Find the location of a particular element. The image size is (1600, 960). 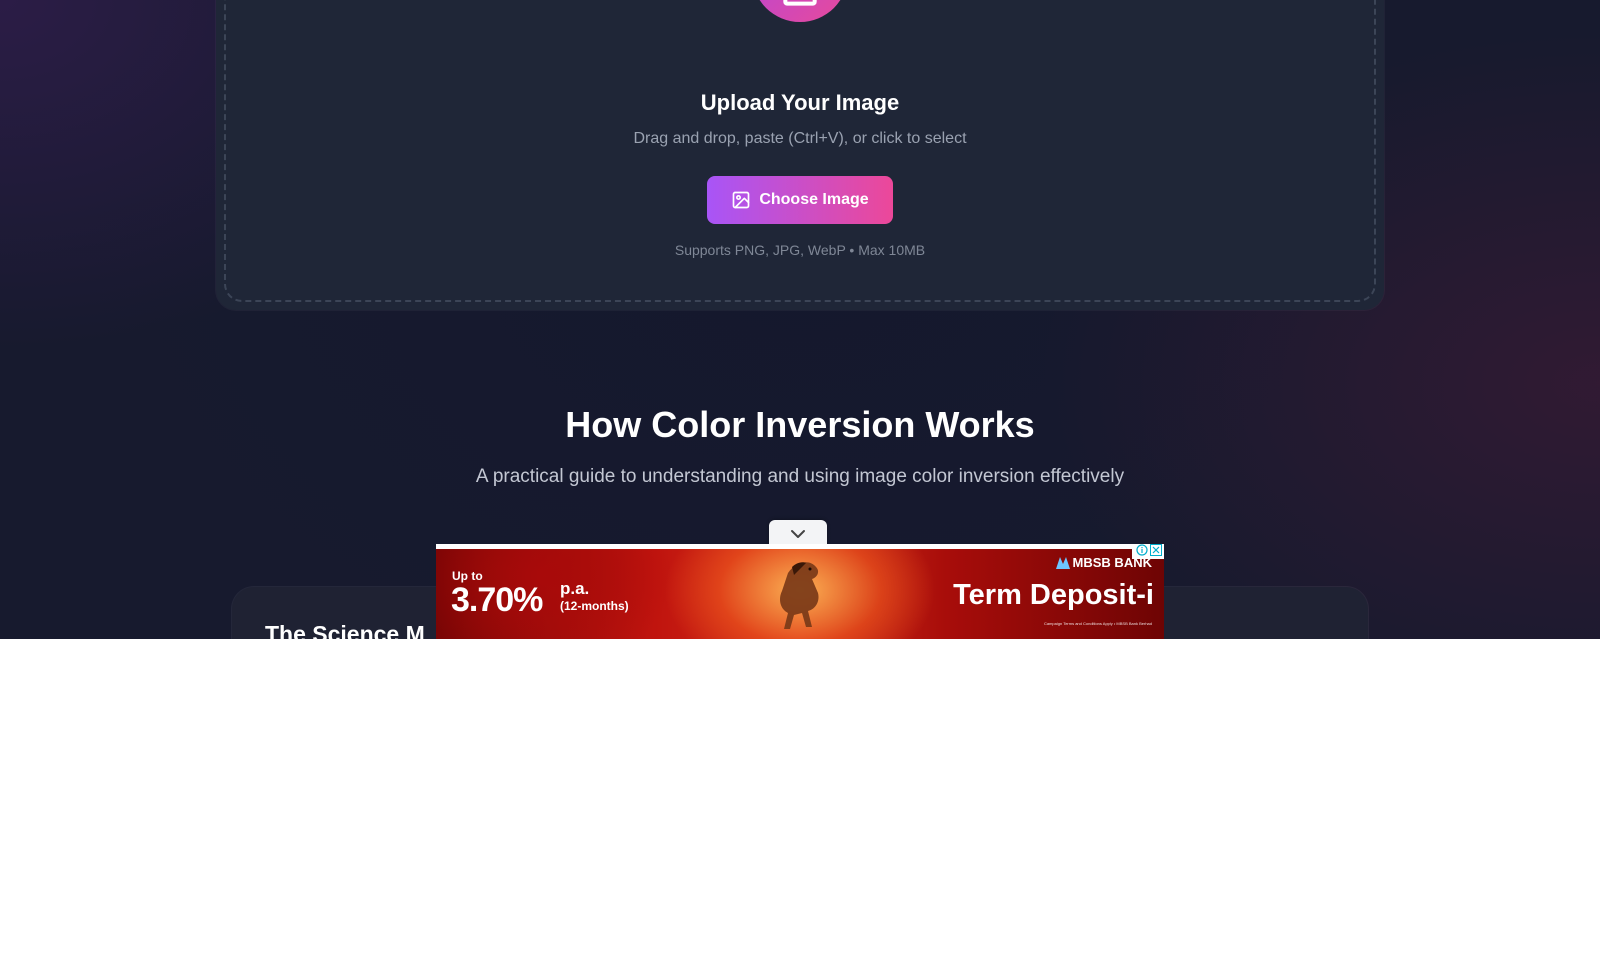

chevron-down-icon is located at coordinates (798, 534).